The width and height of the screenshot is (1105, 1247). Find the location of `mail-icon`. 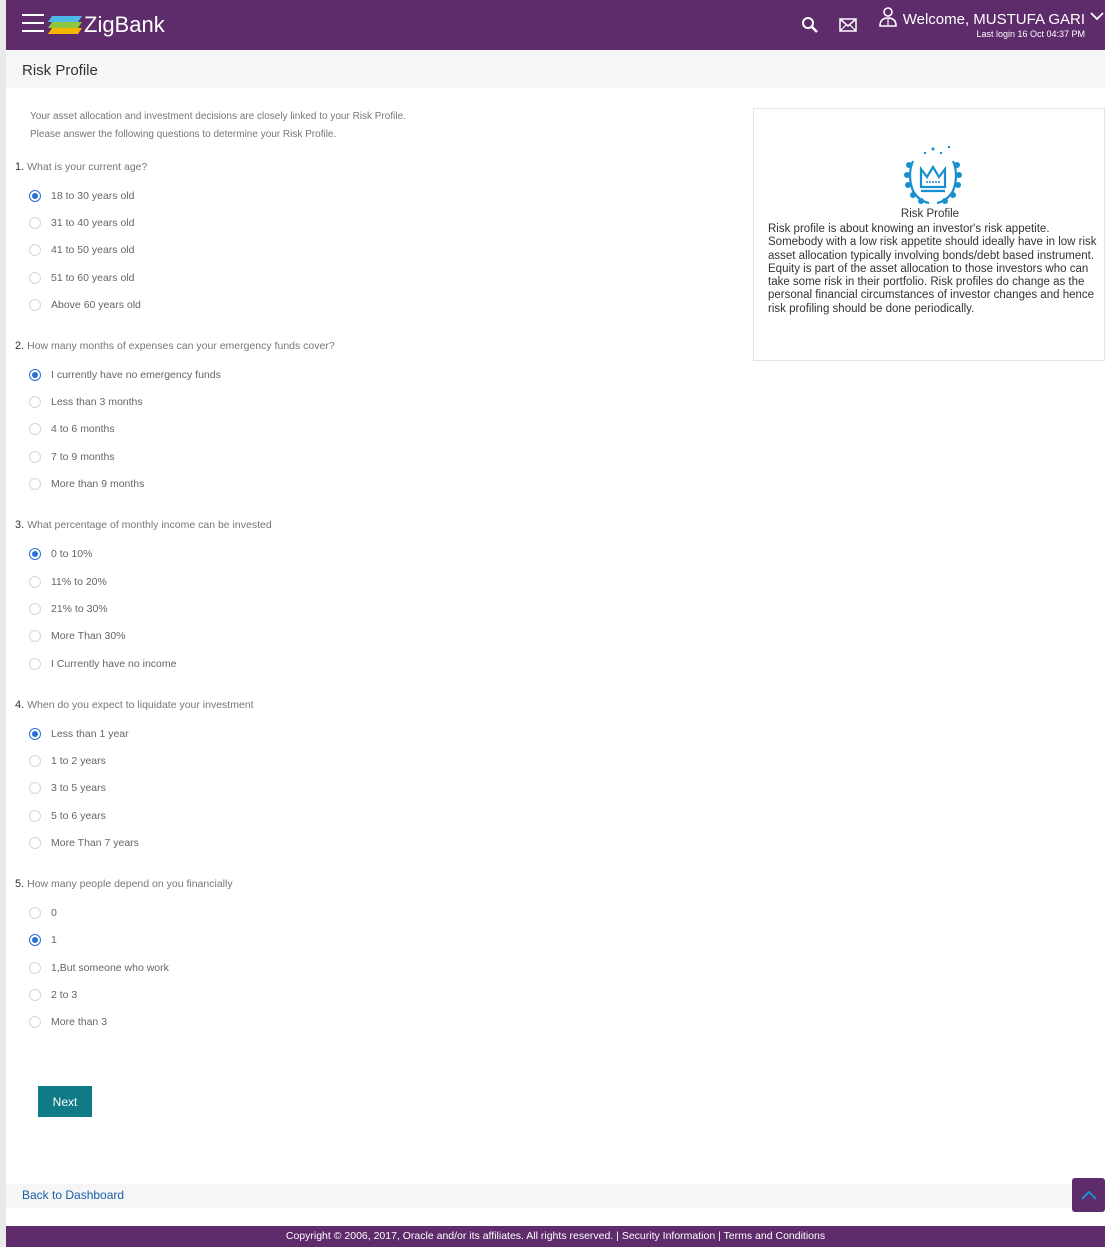

mail-icon is located at coordinates (848, 25).